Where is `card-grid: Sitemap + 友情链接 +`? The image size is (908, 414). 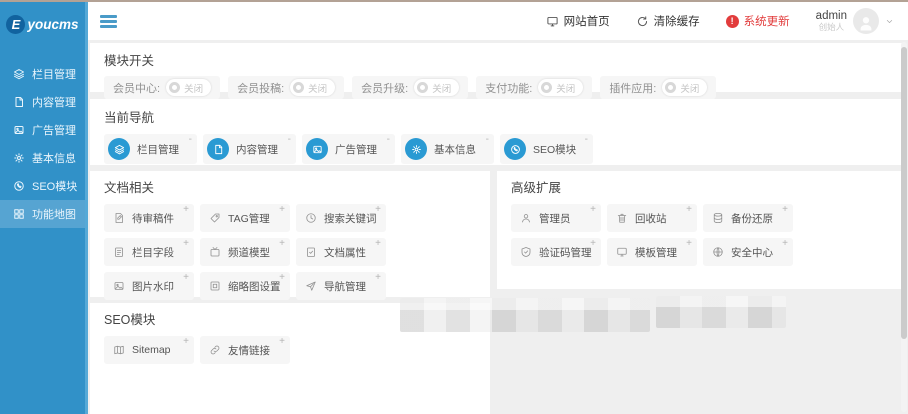 card-grid: Sitemap + 友情链接 + is located at coordinates (248, 350).